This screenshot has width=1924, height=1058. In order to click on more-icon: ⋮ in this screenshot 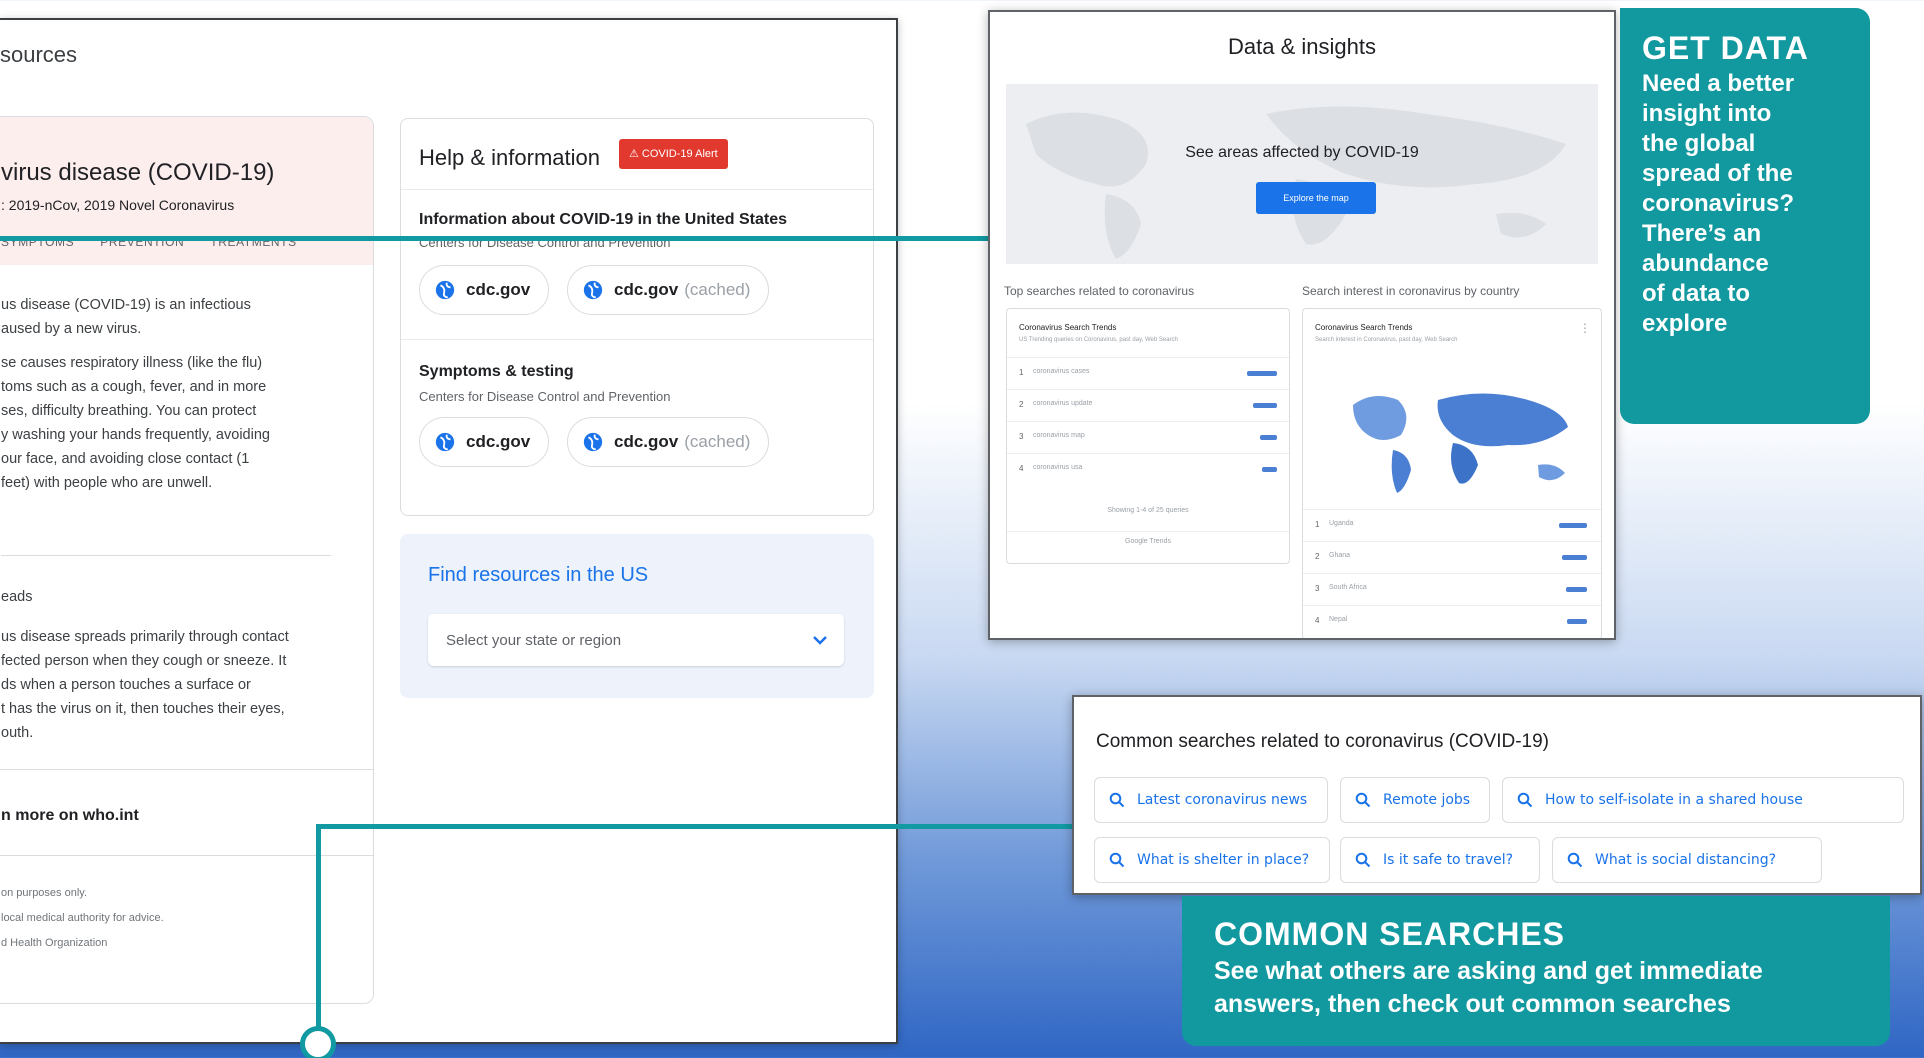, I will do `click(1585, 328)`.